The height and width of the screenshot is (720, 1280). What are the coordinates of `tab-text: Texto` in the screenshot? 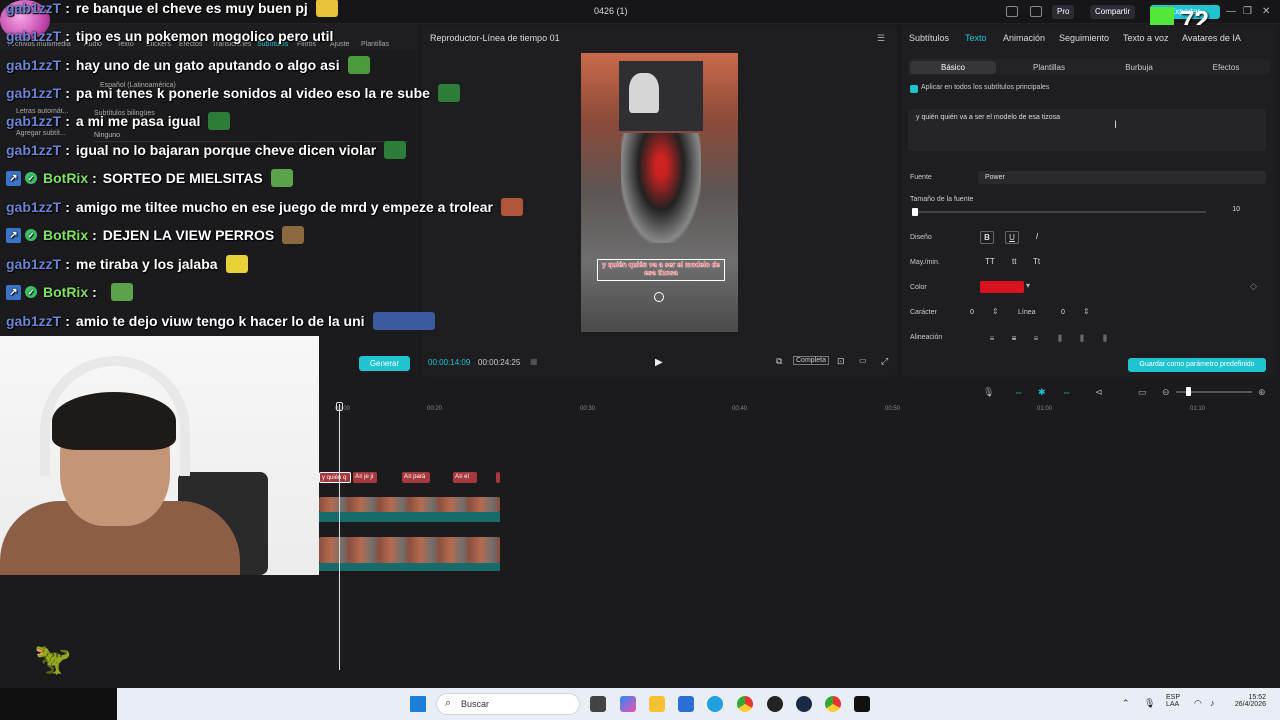 It's located at (976, 38).